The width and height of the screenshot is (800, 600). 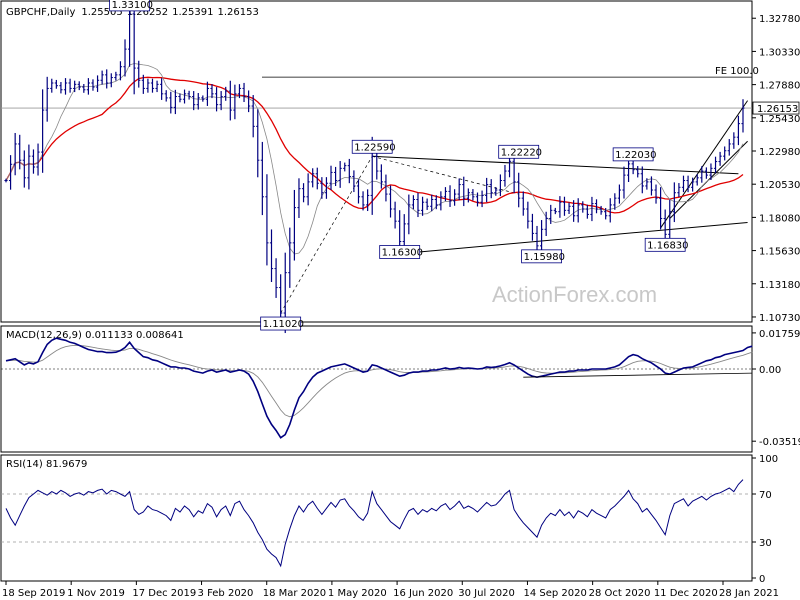 I want to click on price-annotation: 1.16830, so click(x=666, y=244).